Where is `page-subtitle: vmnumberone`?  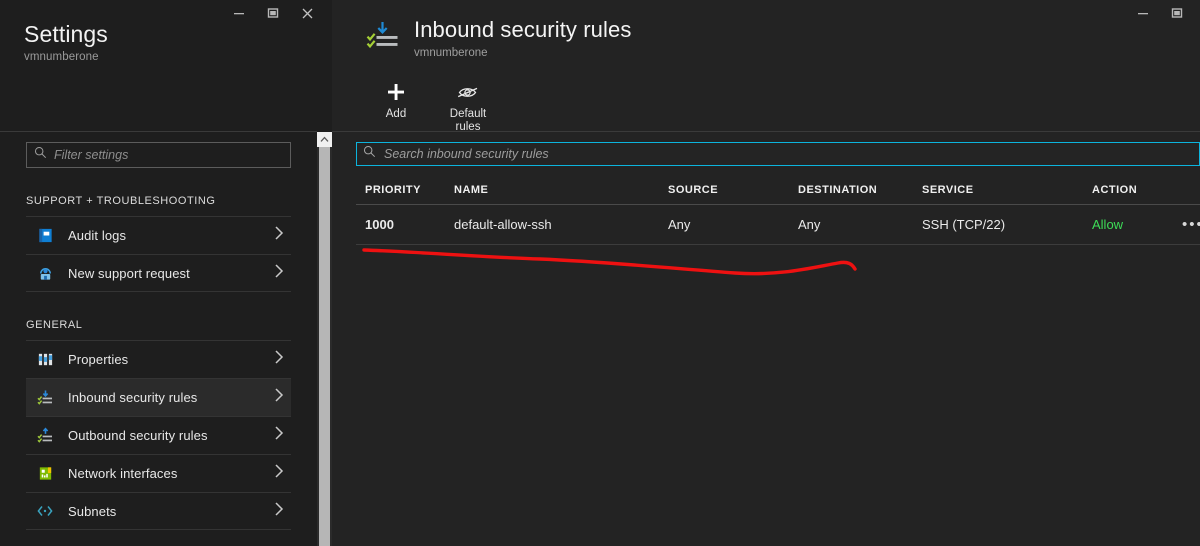 page-subtitle: vmnumberone is located at coordinates (61, 57).